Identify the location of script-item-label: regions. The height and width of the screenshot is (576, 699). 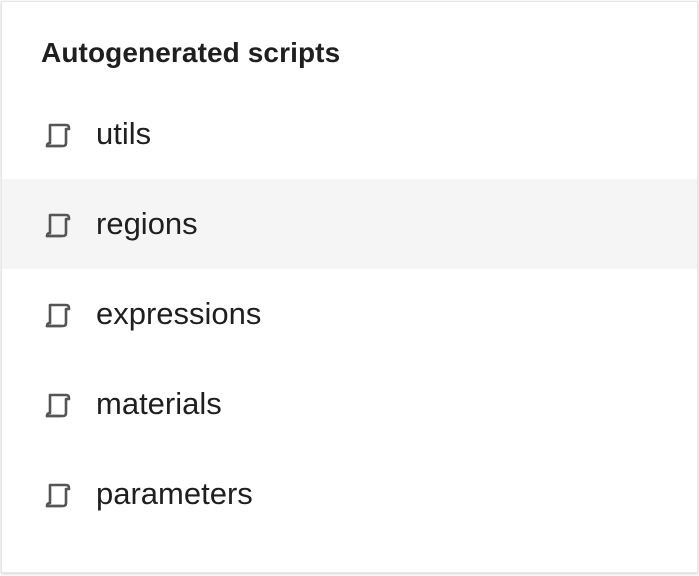
(147, 223).